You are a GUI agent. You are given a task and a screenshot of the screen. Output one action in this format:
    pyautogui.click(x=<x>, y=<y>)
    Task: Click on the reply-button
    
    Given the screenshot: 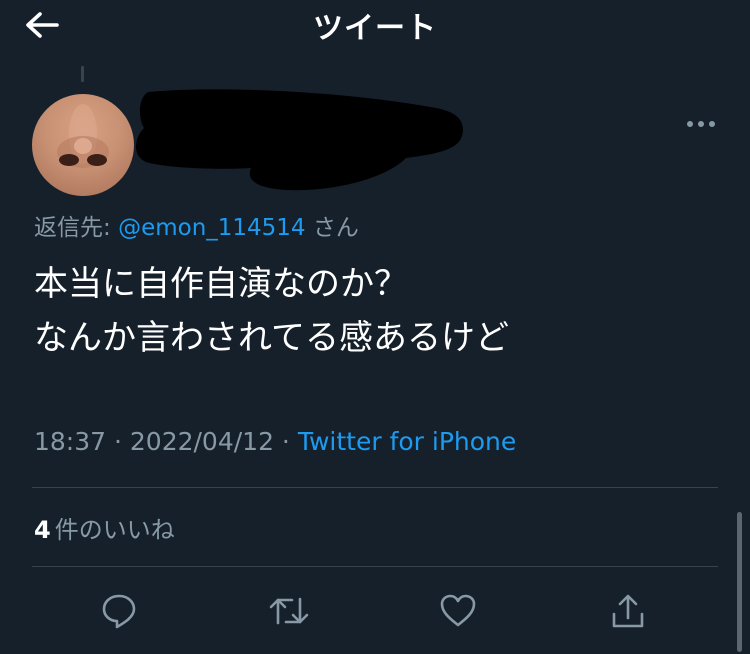 What is the action you would take?
    pyautogui.click(x=119, y=611)
    